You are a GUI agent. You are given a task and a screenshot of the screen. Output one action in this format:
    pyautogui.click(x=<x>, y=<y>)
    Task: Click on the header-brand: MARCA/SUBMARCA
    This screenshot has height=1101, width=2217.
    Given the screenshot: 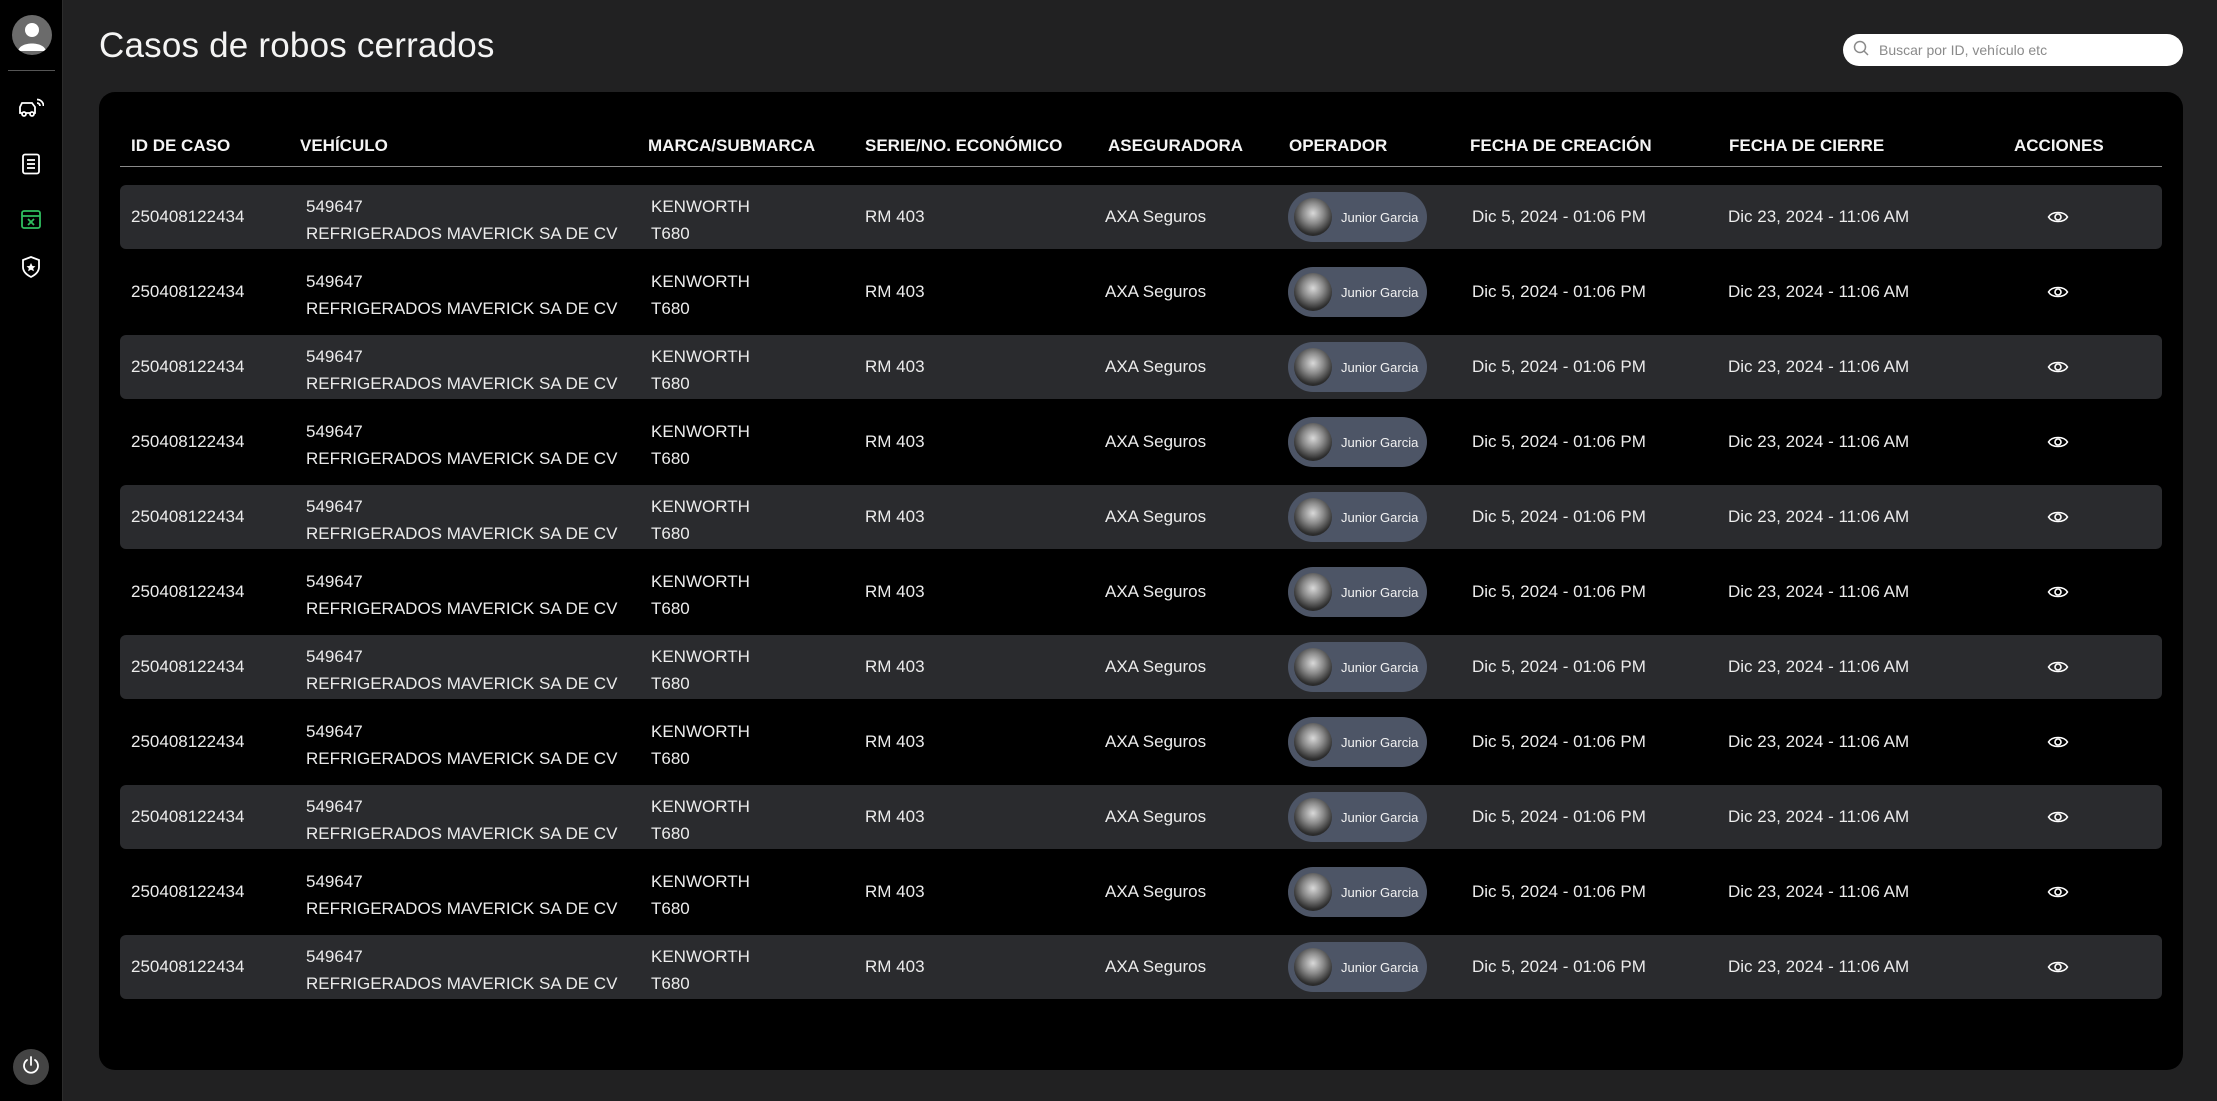 What is the action you would take?
    pyautogui.click(x=731, y=146)
    